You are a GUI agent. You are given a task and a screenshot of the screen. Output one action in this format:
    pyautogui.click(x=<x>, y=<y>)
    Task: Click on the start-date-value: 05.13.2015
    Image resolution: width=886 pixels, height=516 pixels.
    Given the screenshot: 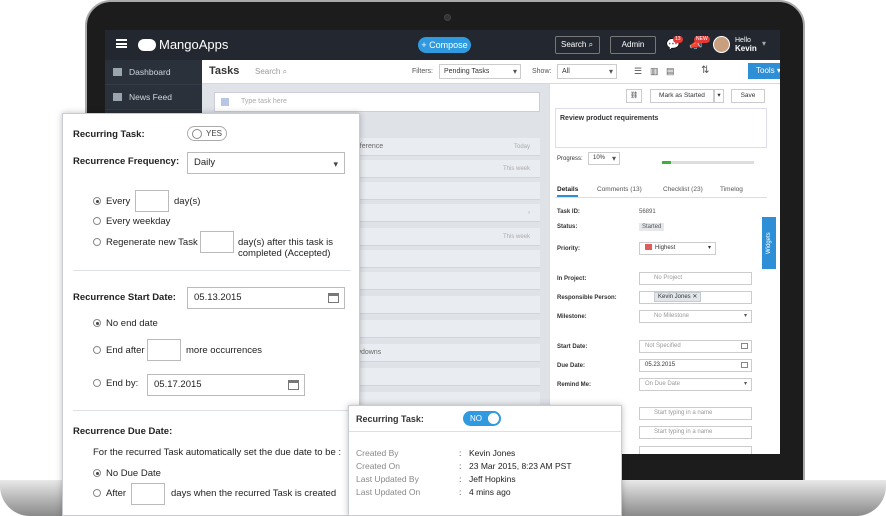 What is the action you would take?
    pyautogui.click(x=218, y=297)
    